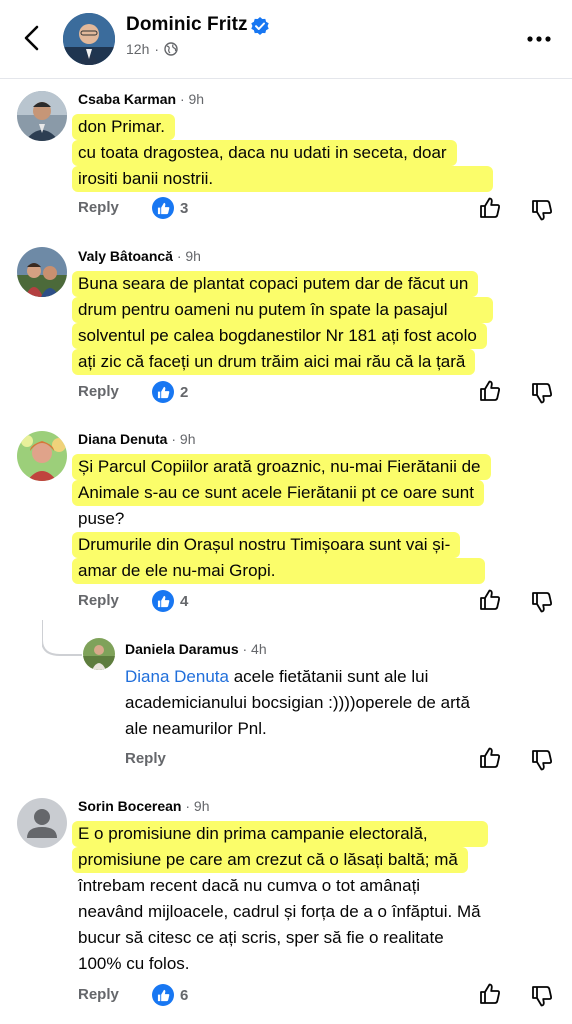 The image size is (572, 1024). What do you see at coordinates (187, 25) in the screenshot?
I see `post-author-name: Dominic Fritz` at bounding box center [187, 25].